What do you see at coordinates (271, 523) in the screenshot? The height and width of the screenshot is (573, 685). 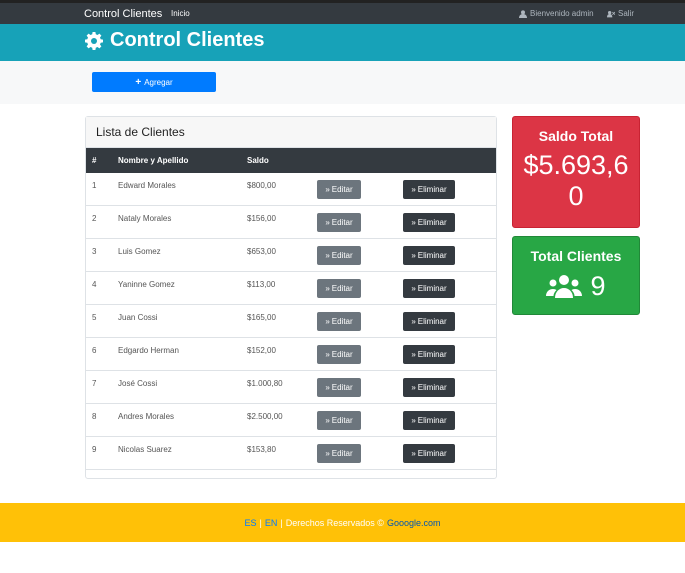 I see `lang-en-link: EN` at bounding box center [271, 523].